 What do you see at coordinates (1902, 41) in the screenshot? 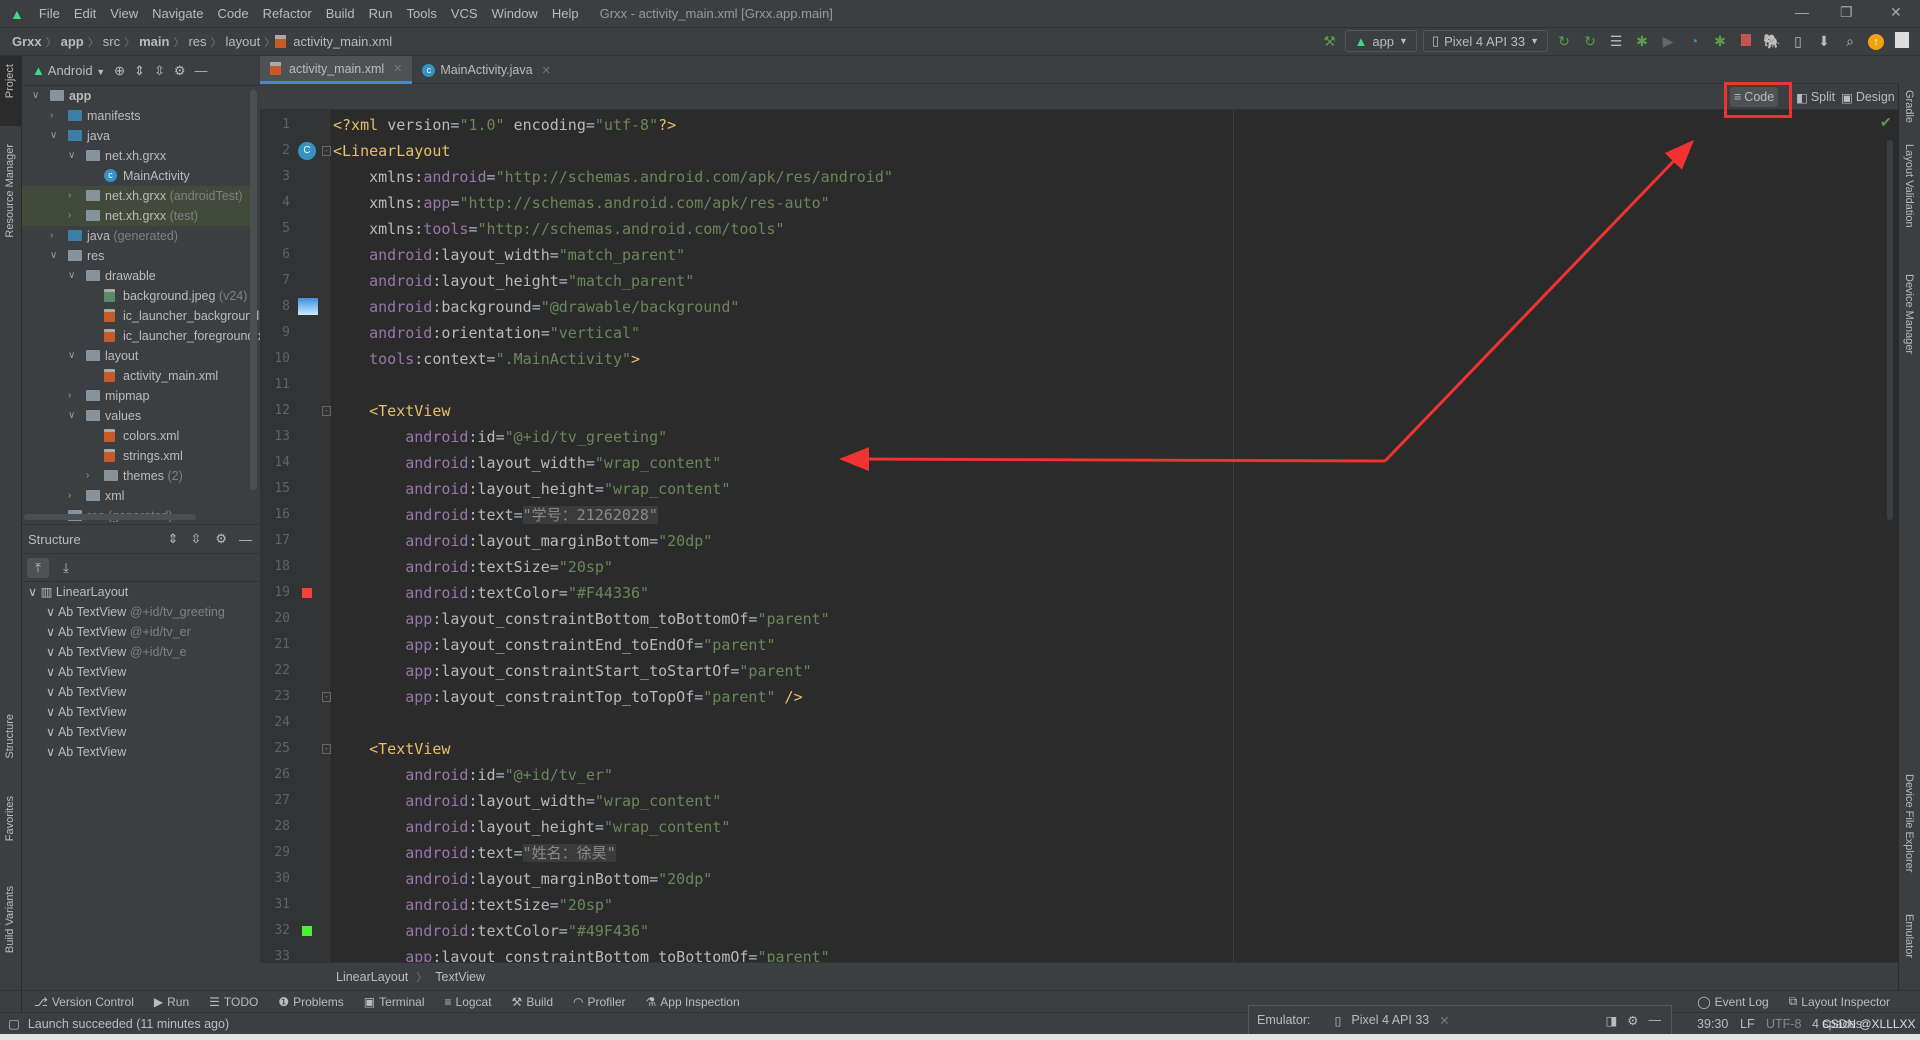
I see `avatar` at bounding box center [1902, 41].